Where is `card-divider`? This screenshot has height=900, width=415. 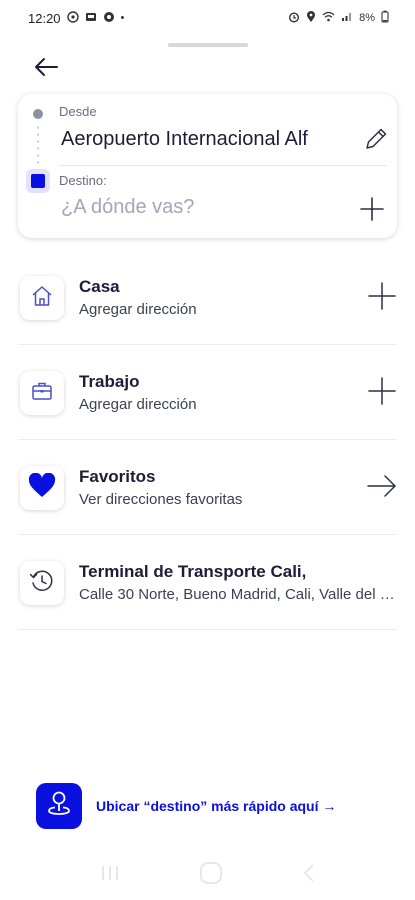 card-divider is located at coordinates (223, 165).